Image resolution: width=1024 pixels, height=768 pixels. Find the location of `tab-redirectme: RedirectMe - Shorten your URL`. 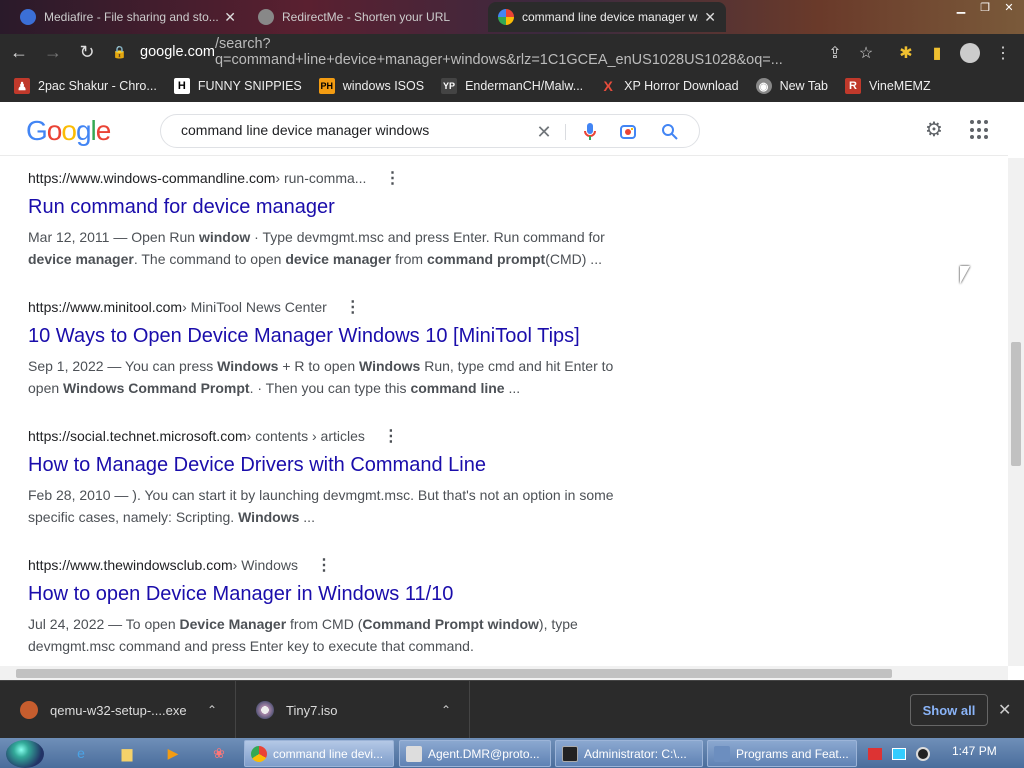

tab-redirectme: RedirectMe - Shorten your URL is located at coordinates (366, 17).